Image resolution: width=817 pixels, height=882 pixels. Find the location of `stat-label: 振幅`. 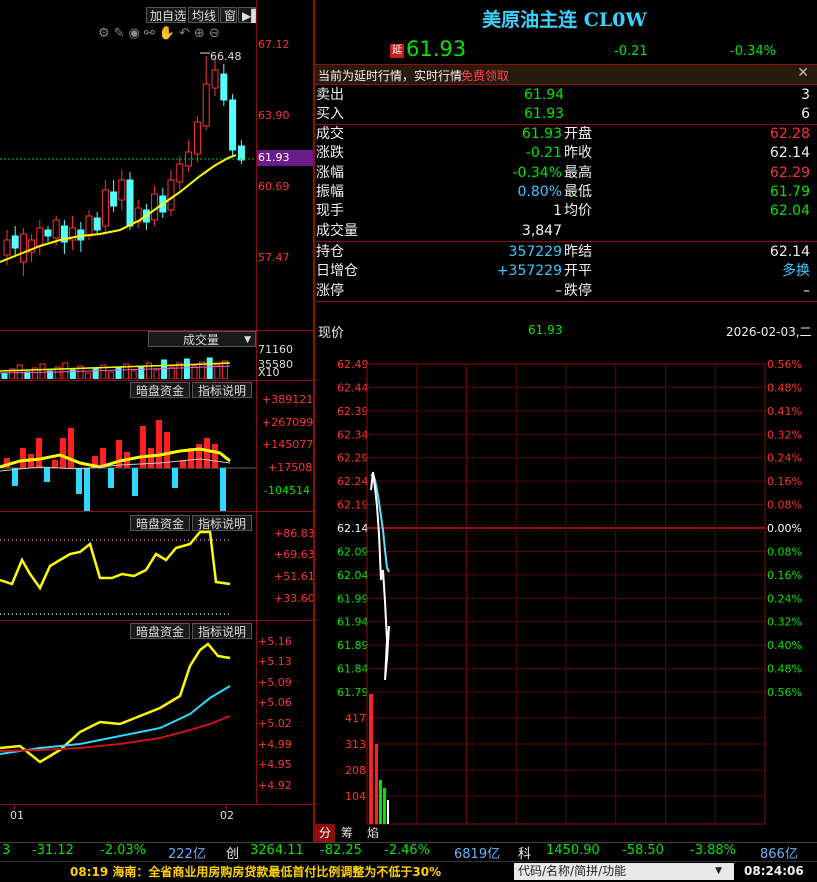

stat-label: 振幅 is located at coordinates (330, 191).